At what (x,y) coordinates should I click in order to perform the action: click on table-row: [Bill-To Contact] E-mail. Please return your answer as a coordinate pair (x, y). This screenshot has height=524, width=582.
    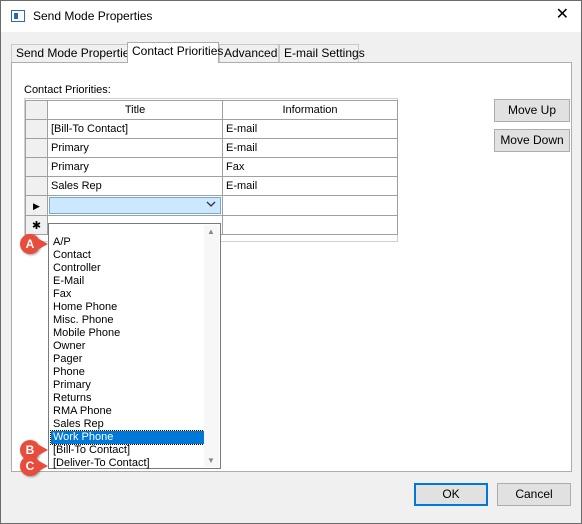
    Looking at the image, I should click on (211, 129).